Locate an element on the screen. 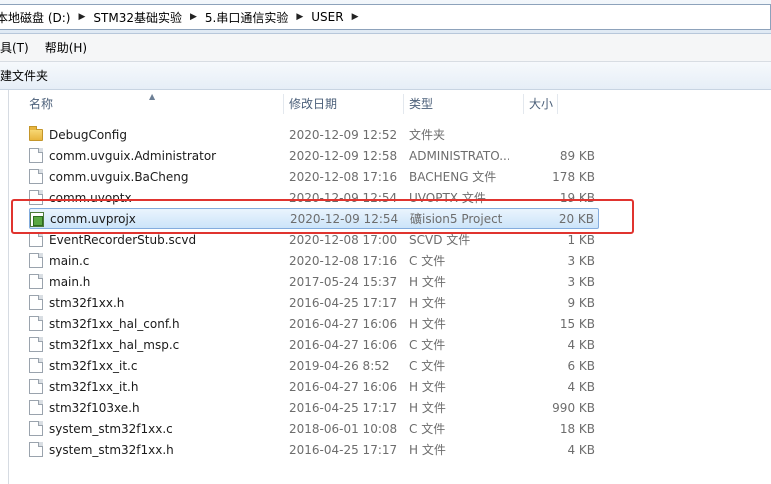 Image resolution: width=771 pixels, height=484 pixels. column-name: 名称 is located at coordinates (38, 104).